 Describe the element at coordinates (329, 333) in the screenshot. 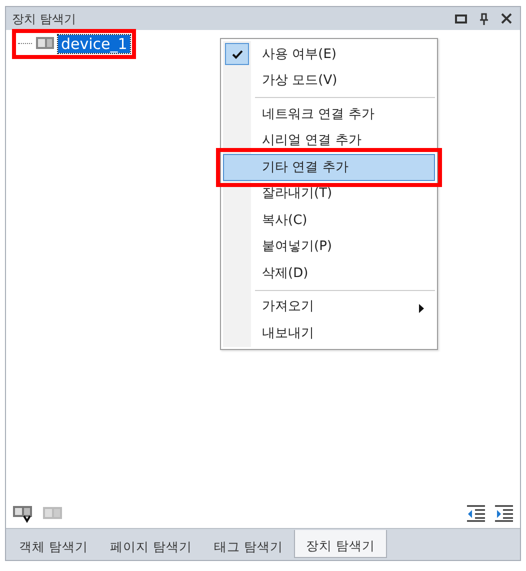

I see `menu-item: 내보내기` at that location.